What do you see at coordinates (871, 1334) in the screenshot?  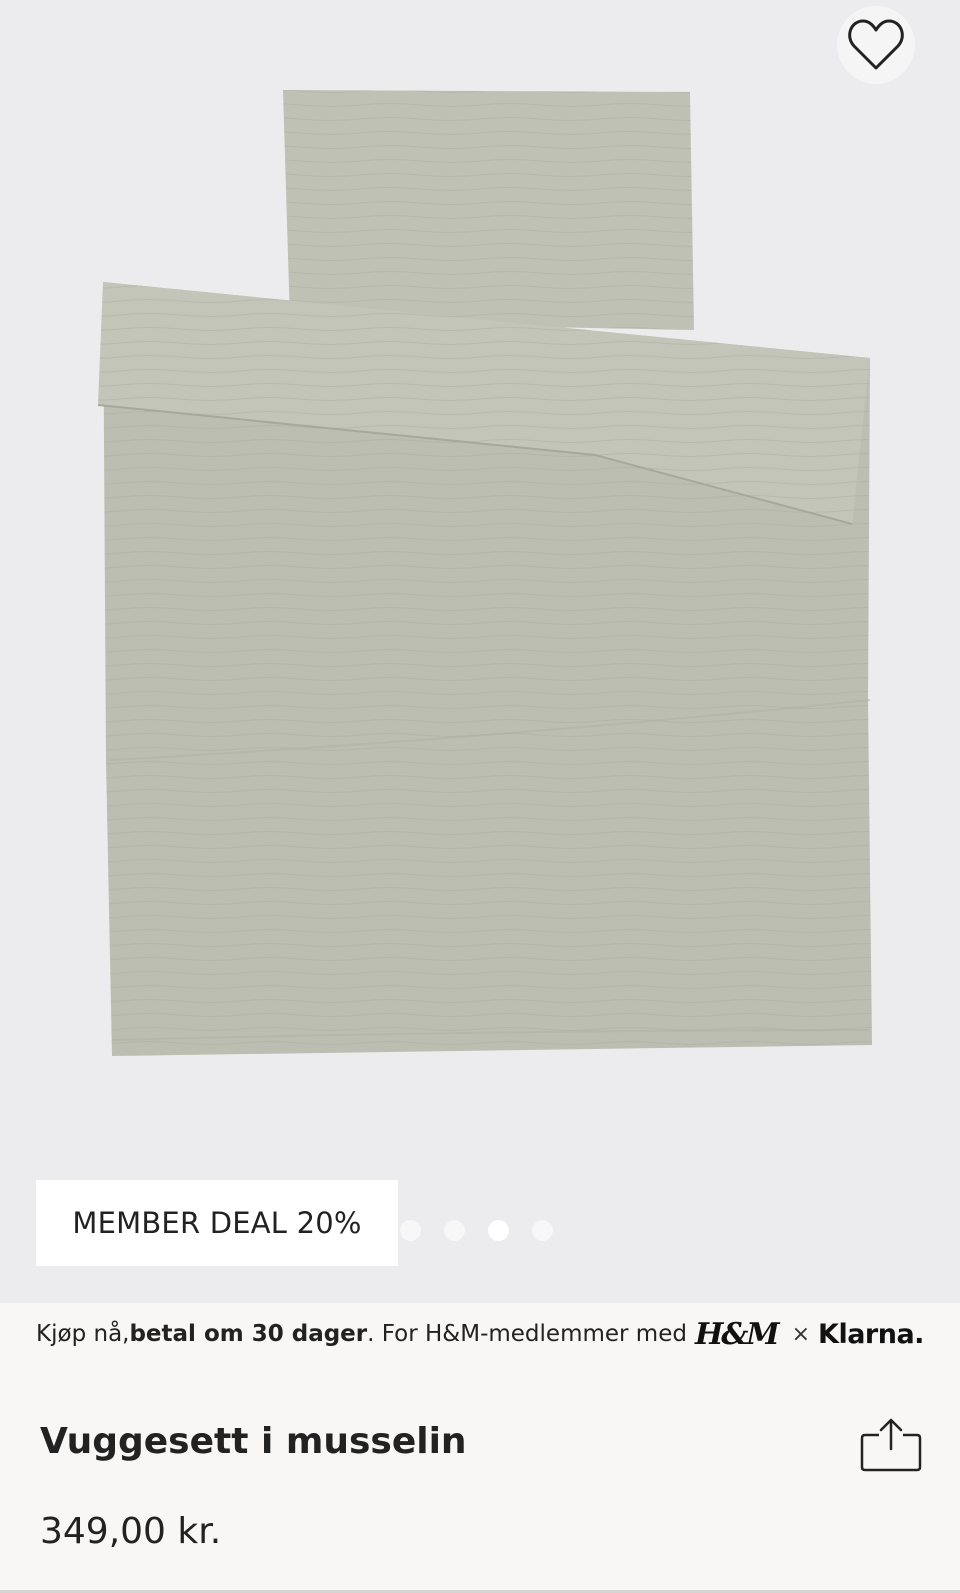 I see `klarna-logo: Klarna.` at bounding box center [871, 1334].